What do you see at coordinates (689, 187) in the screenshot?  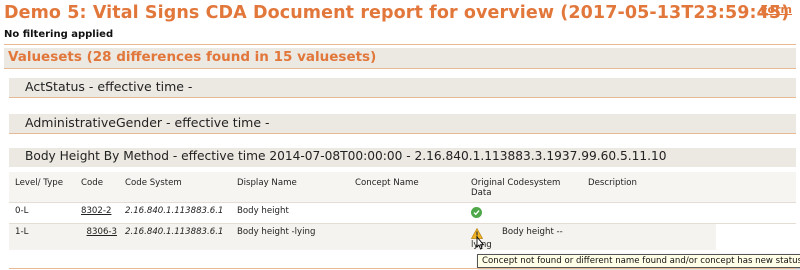 I see `col-description: Description` at bounding box center [689, 187].